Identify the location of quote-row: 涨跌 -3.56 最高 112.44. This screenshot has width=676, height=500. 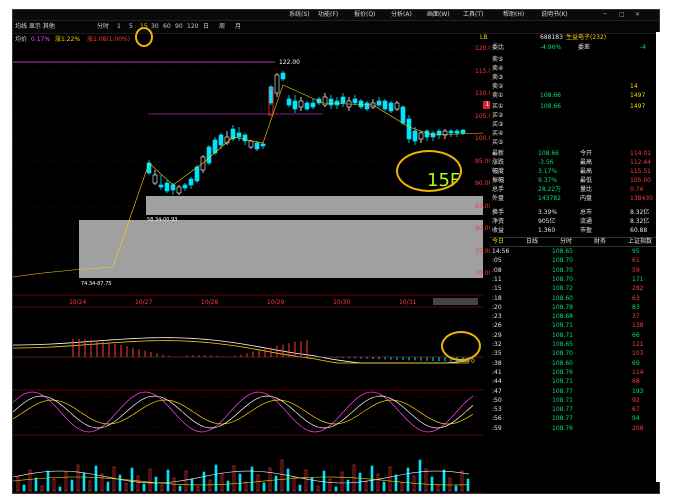
(574, 163).